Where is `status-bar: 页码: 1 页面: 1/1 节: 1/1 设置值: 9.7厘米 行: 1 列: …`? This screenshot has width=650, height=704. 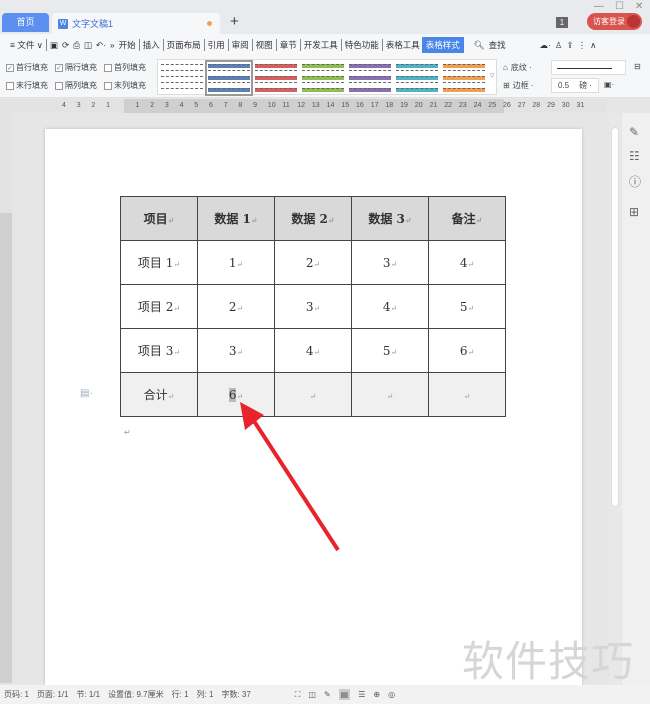 status-bar: 页码: 1 页面: 1/1 节: 1/1 设置值: 9.7厘米 行: 1 列: … is located at coordinates (325, 694).